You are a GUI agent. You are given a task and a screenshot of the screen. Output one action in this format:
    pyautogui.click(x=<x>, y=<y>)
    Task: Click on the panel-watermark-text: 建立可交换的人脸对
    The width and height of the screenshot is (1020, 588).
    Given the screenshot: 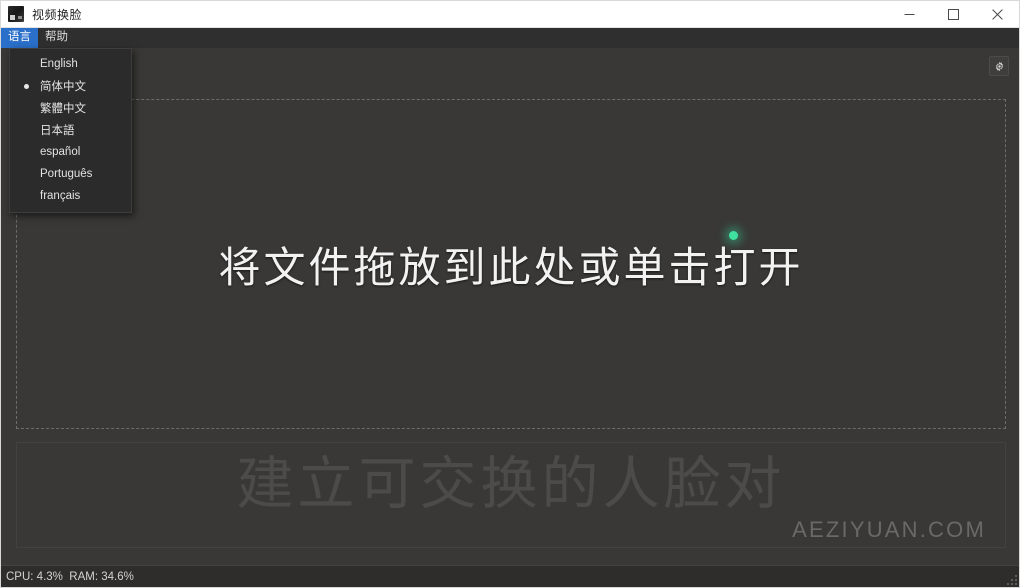 What is the action you would take?
    pyautogui.click(x=511, y=484)
    